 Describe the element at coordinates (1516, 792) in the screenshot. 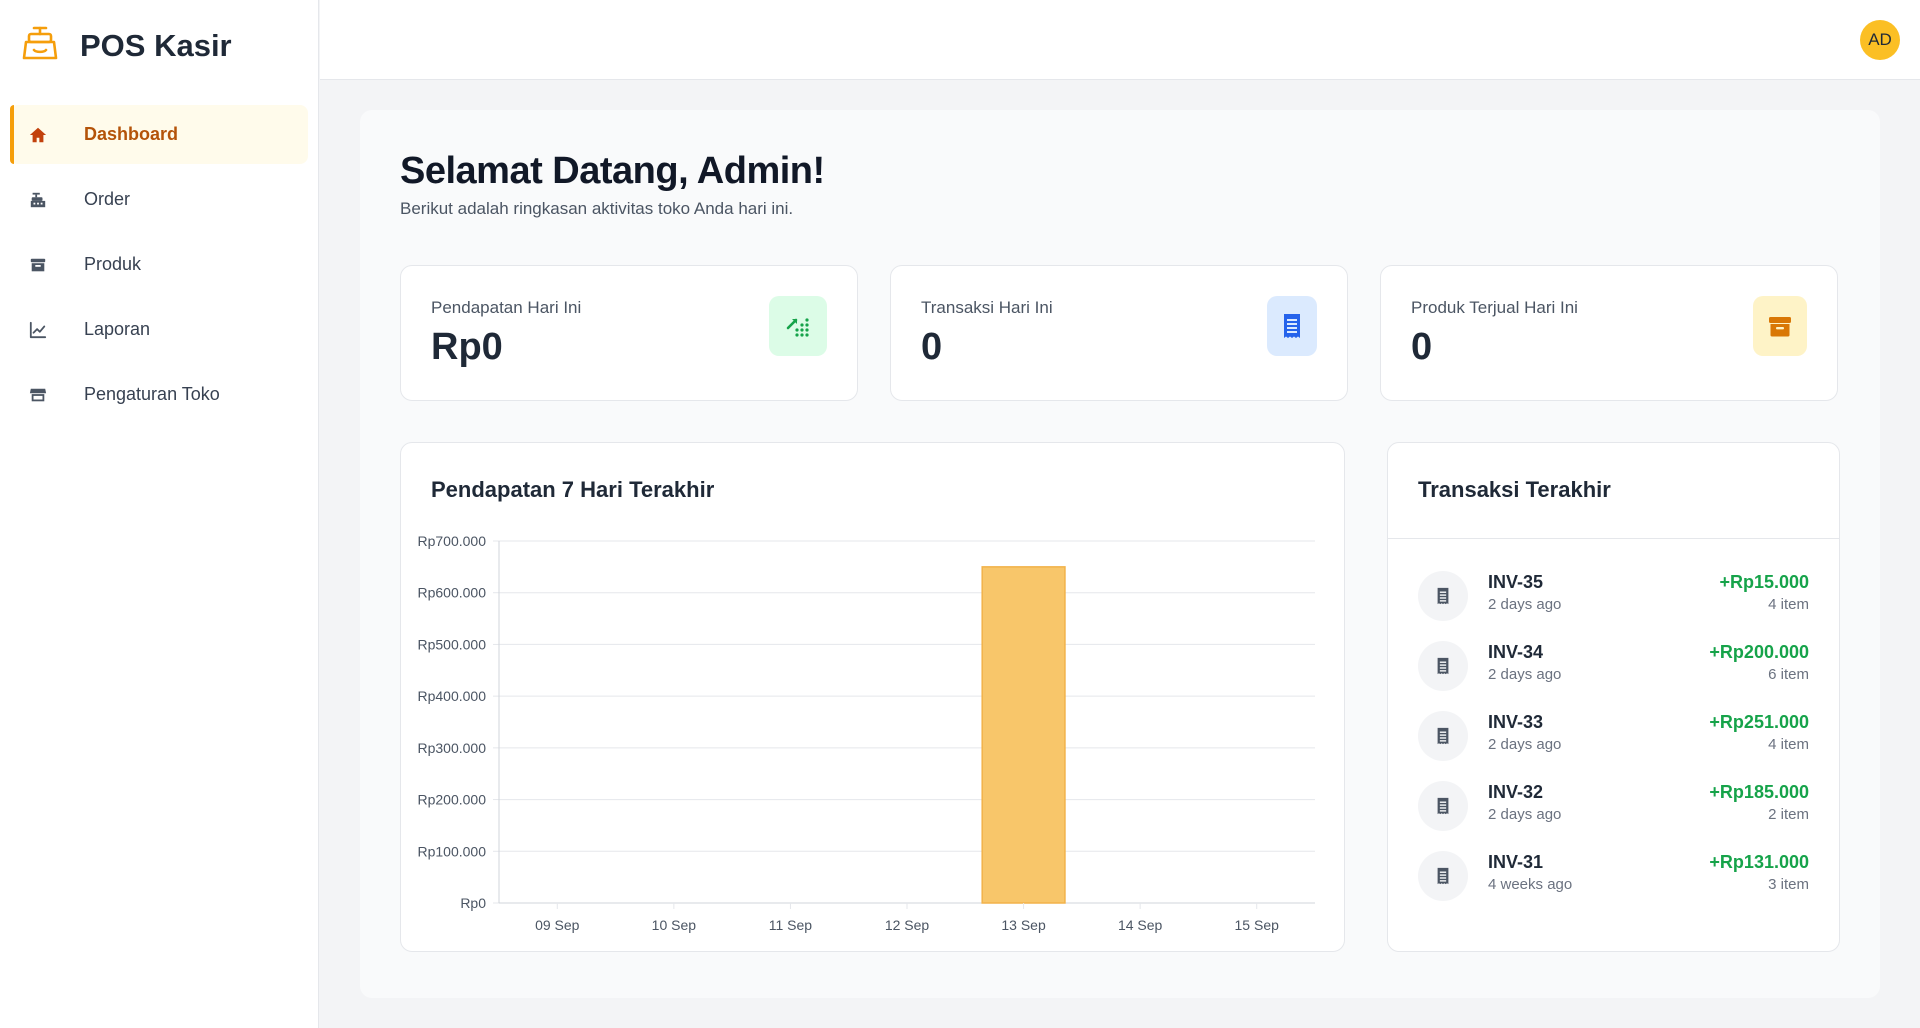

I see `transaction-invoice: INV-32` at that location.